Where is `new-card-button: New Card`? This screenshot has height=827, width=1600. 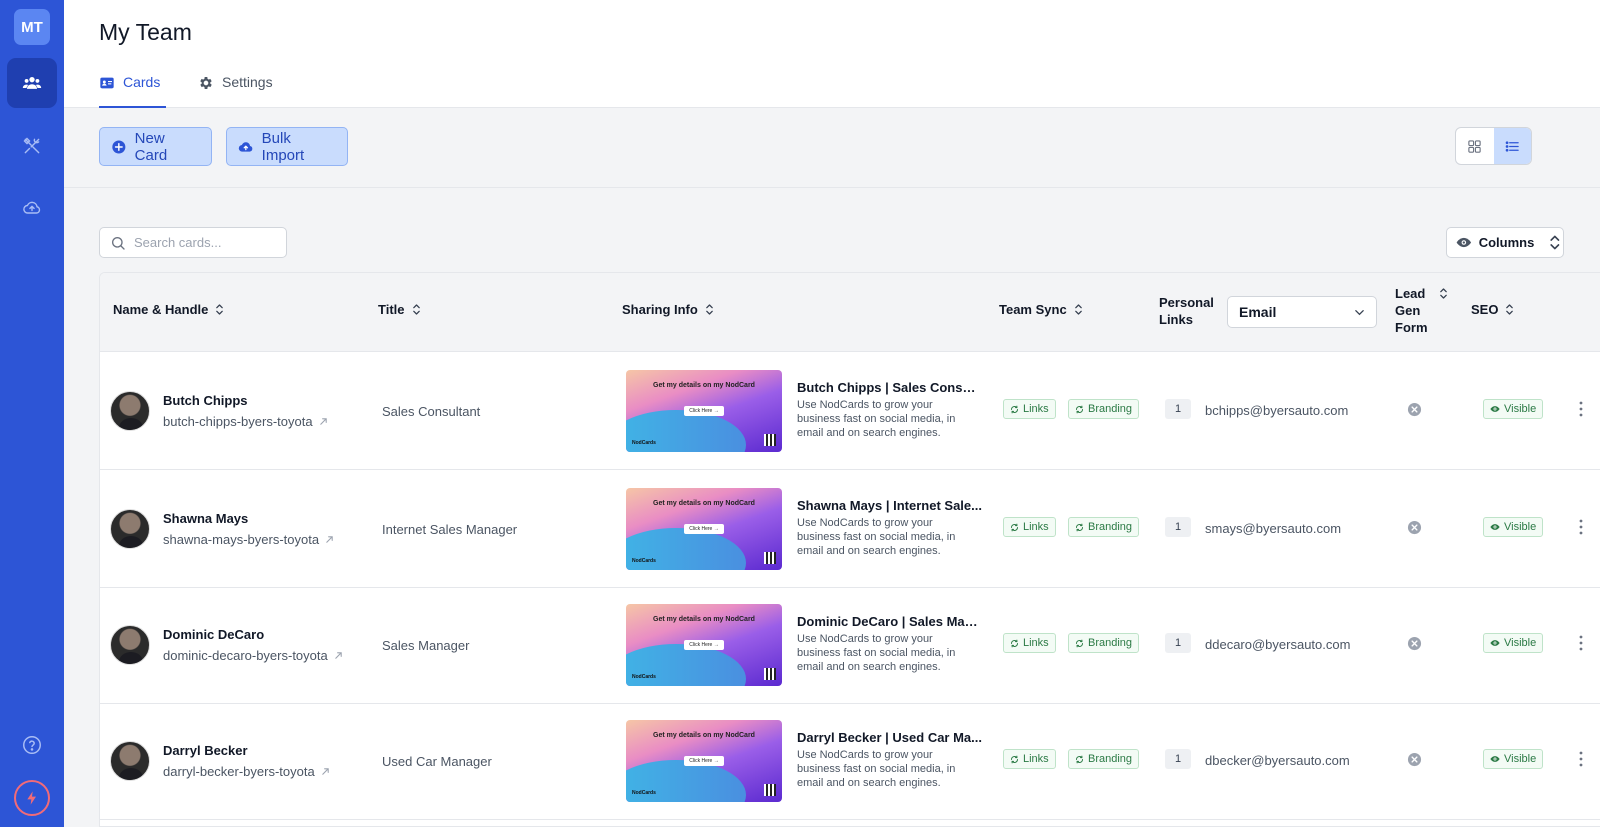 new-card-button: New Card is located at coordinates (155, 146).